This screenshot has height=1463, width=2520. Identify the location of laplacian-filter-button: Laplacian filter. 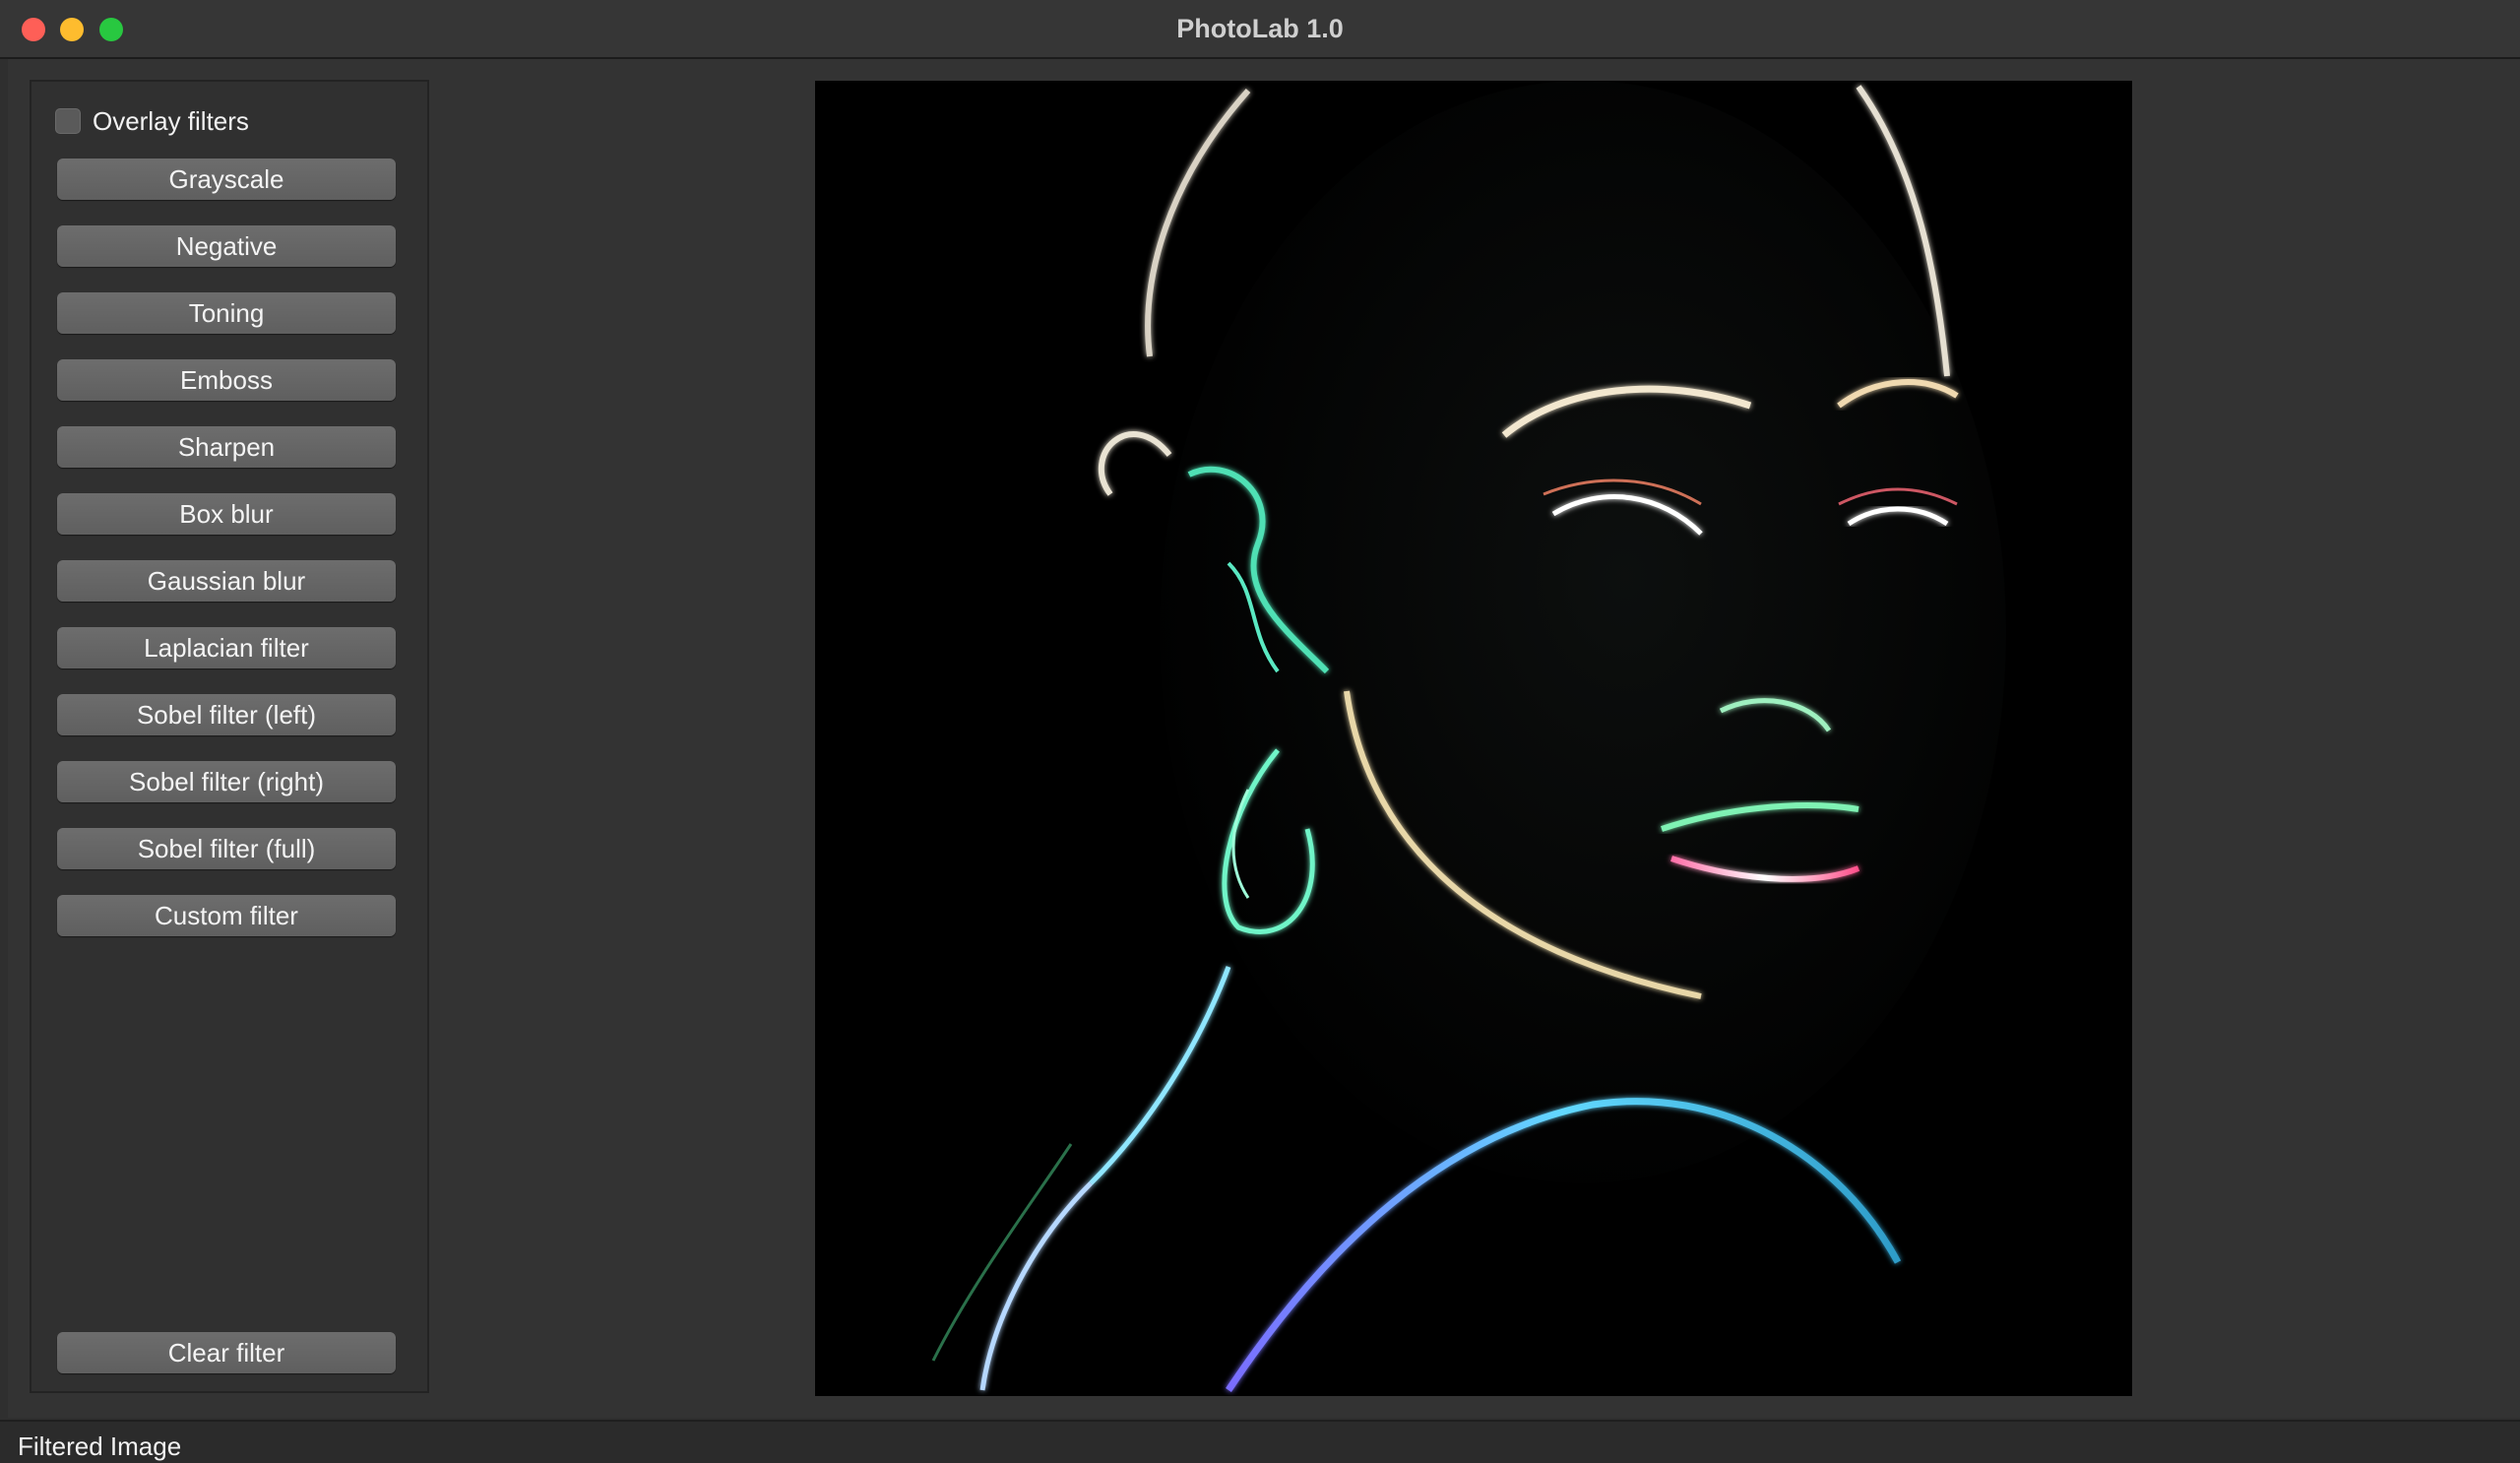
(226, 648).